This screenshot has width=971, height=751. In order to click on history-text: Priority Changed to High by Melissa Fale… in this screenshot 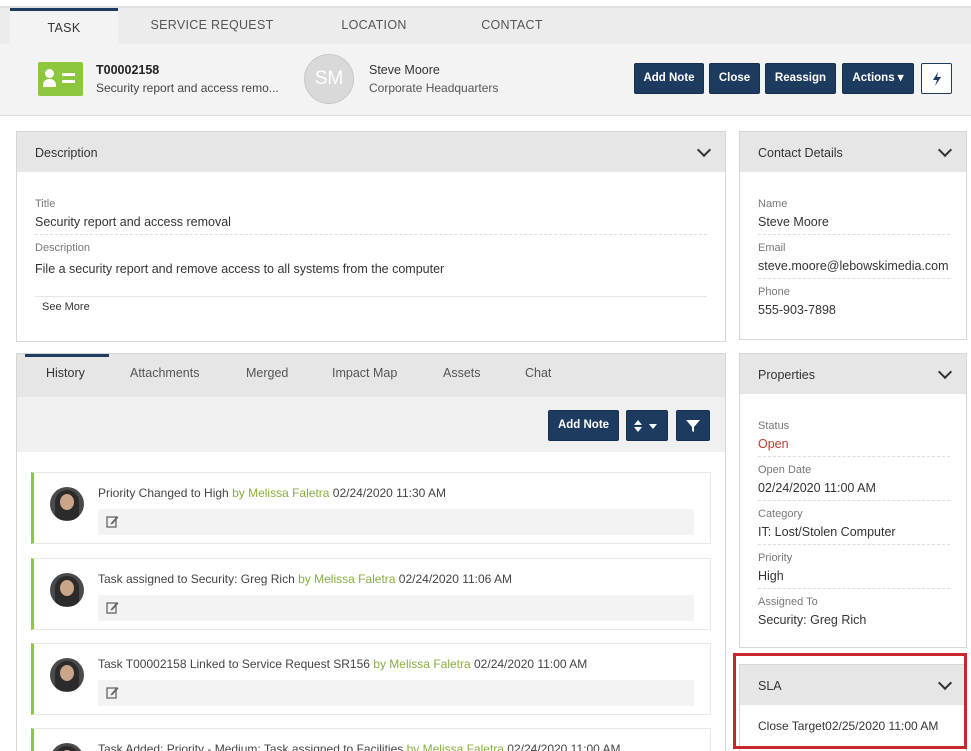, I will do `click(272, 493)`.